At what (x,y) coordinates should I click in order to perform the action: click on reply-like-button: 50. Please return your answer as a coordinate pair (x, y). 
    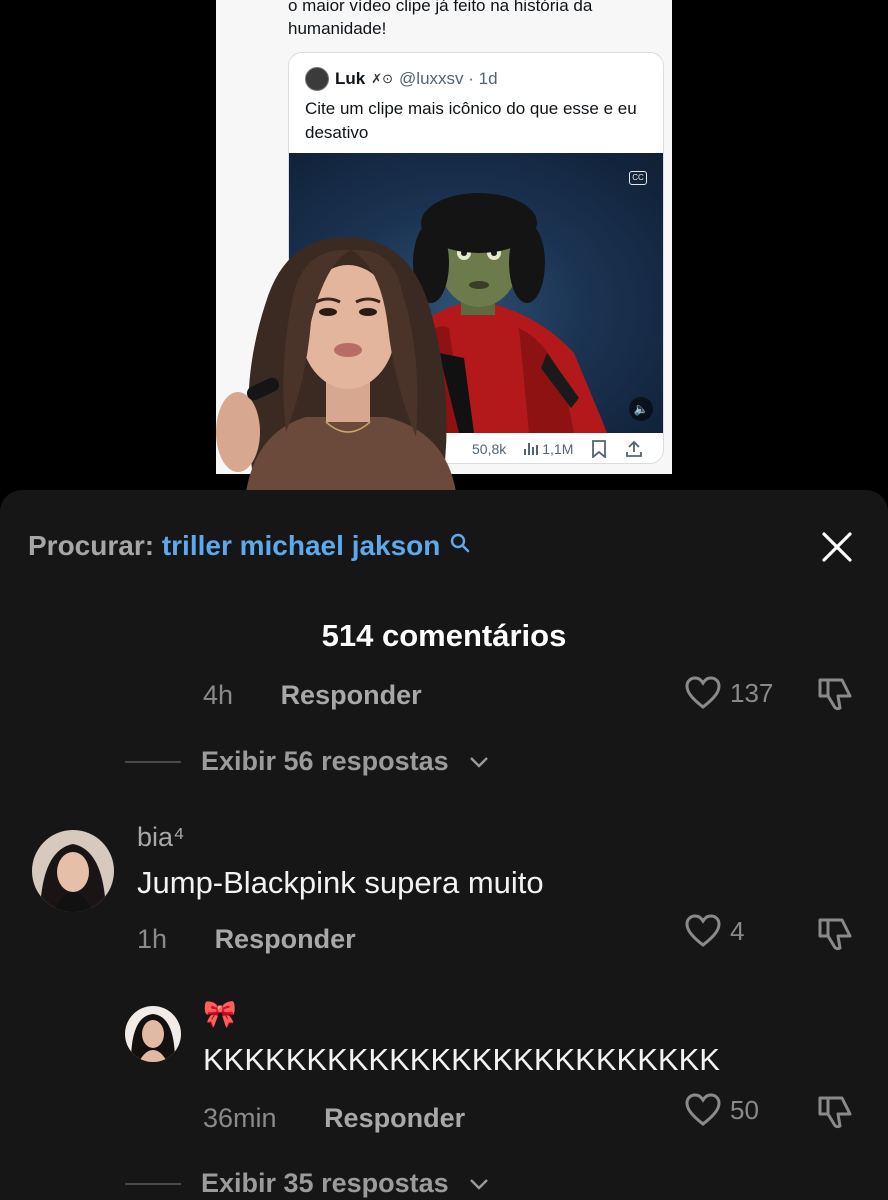
    Looking at the image, I should click on (721, 1110).